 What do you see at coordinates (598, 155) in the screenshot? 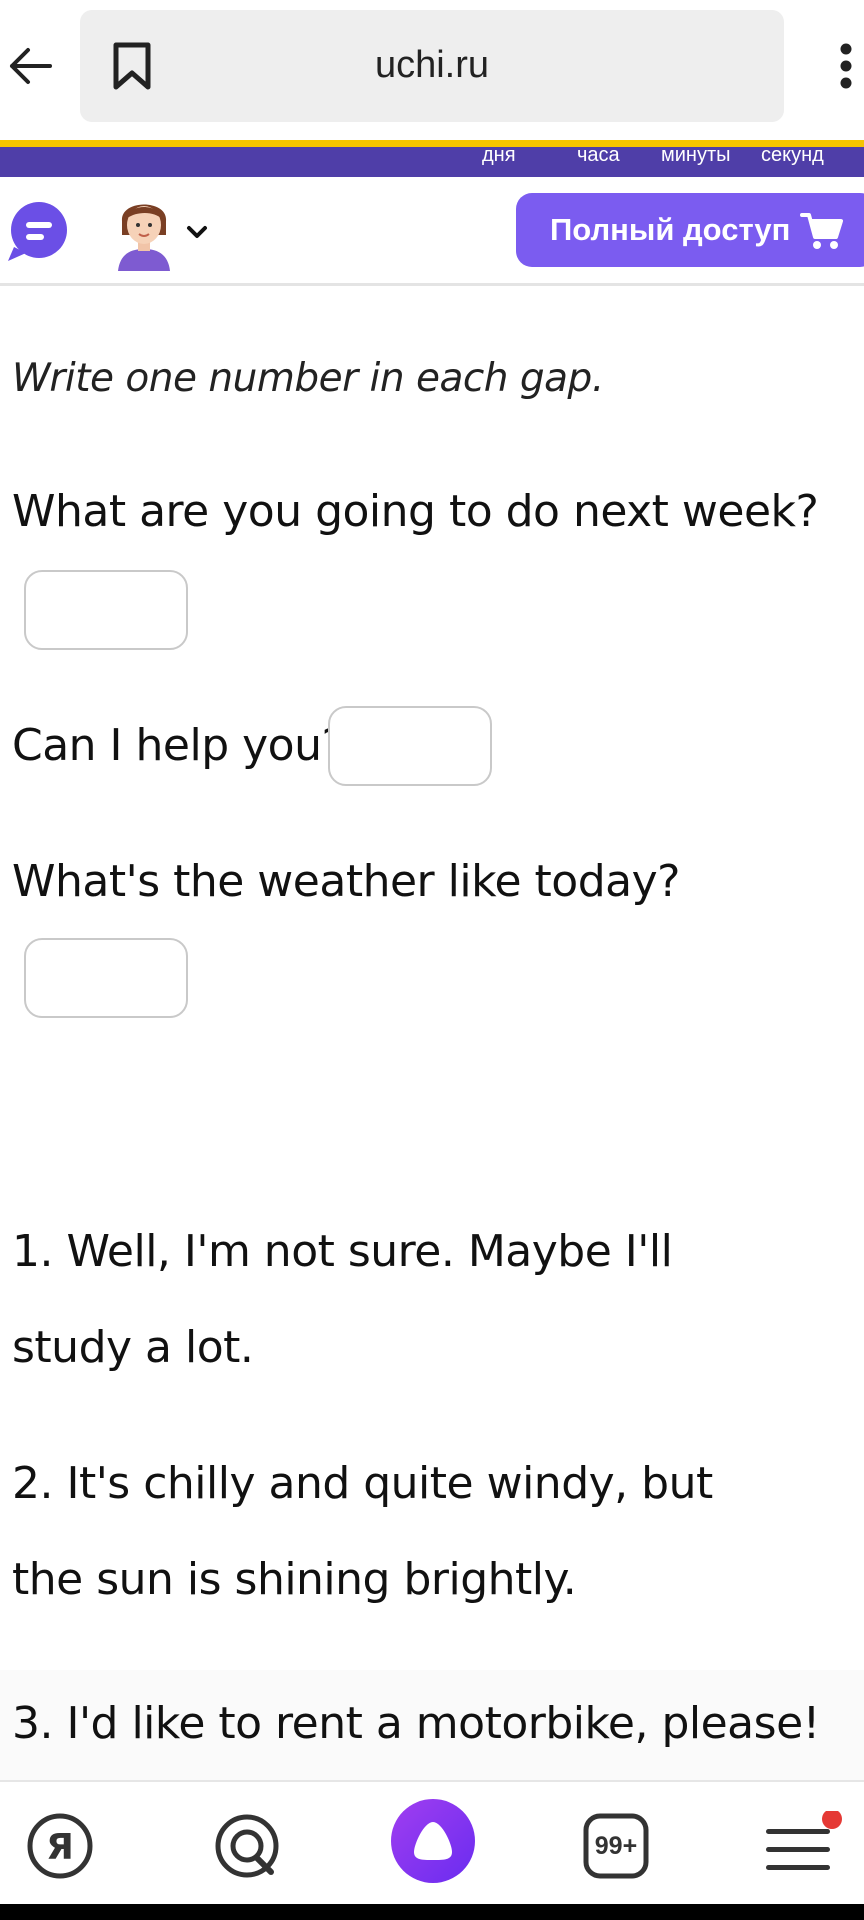
I see `timer-label-hours: часа` at bounding box center [598, 155].